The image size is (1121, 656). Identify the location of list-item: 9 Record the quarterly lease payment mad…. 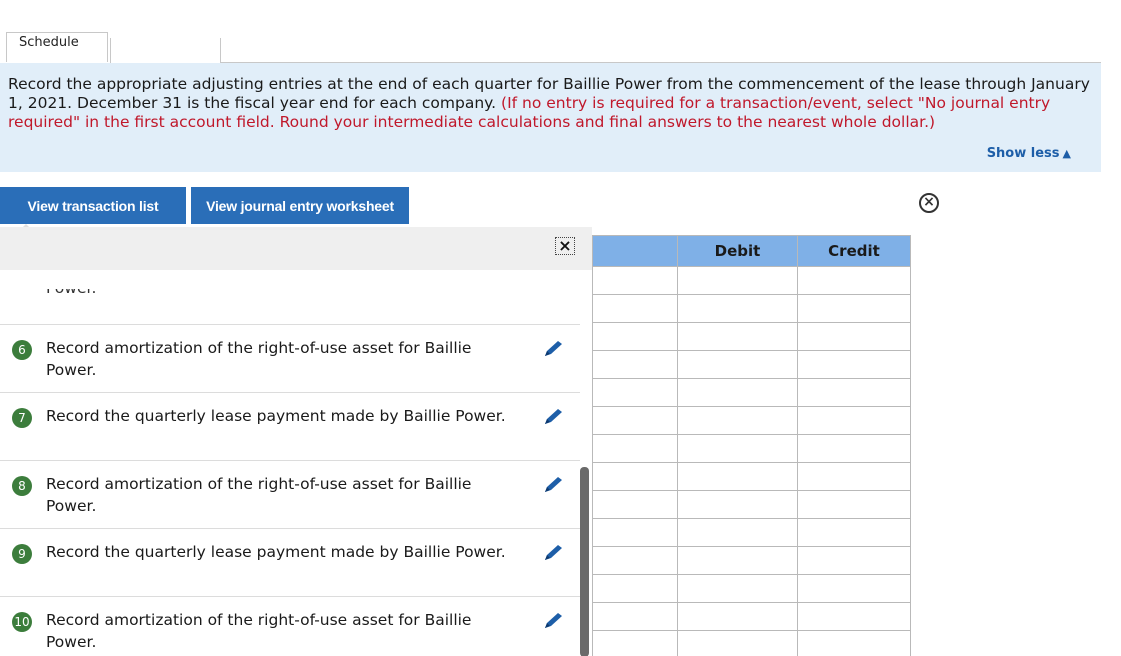
(290, 562).